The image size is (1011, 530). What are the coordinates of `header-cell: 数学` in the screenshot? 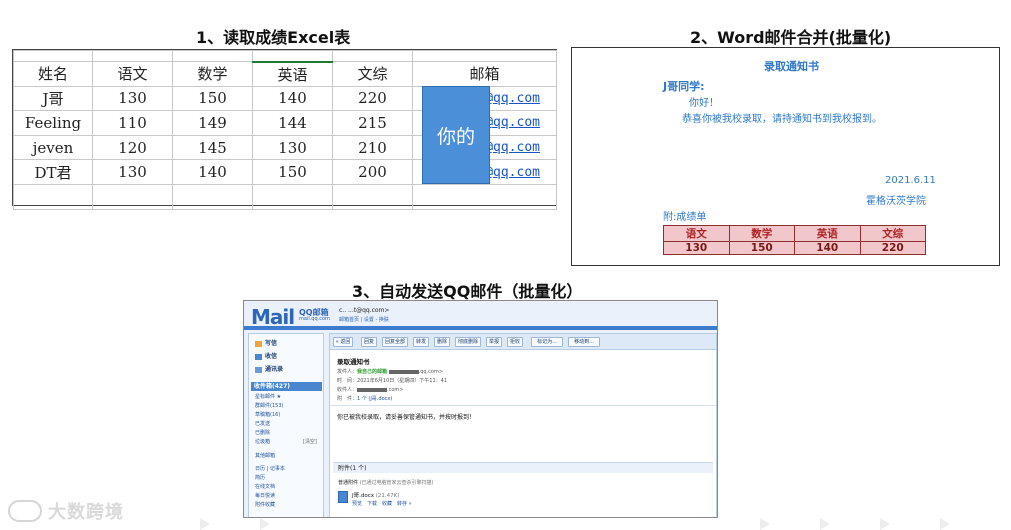 It's located at (212, 74).